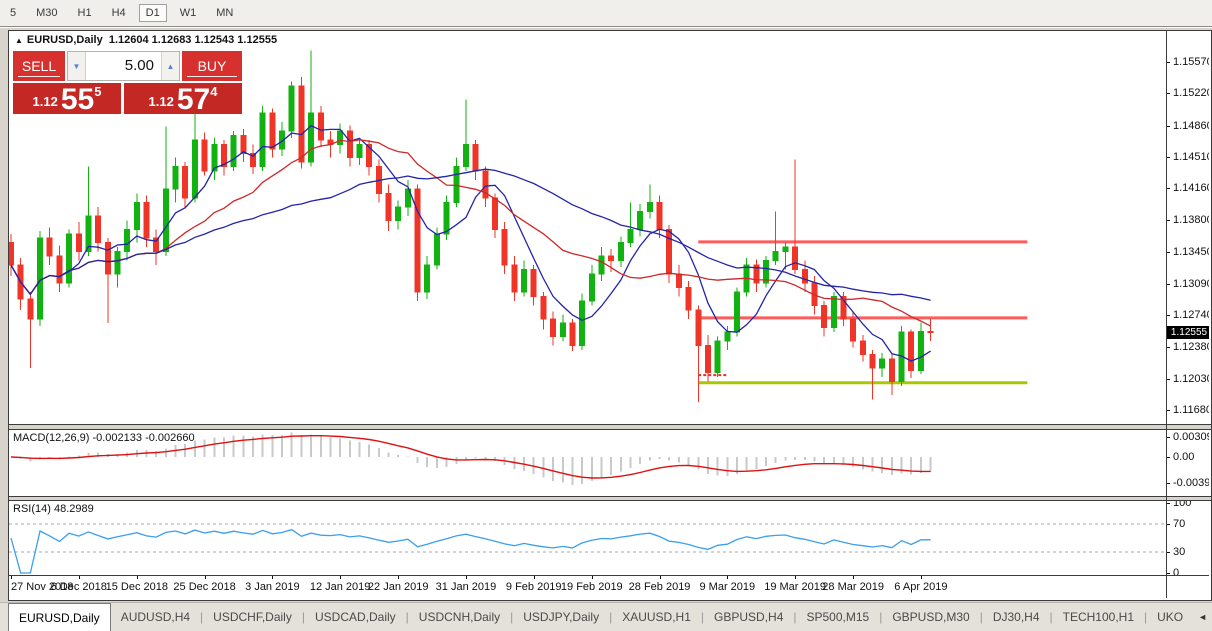  What do you see at coordinates (1191, 251) in the screenshot?
I see `price-axis-label: 1.13450` at bounding box center [1191, 251].